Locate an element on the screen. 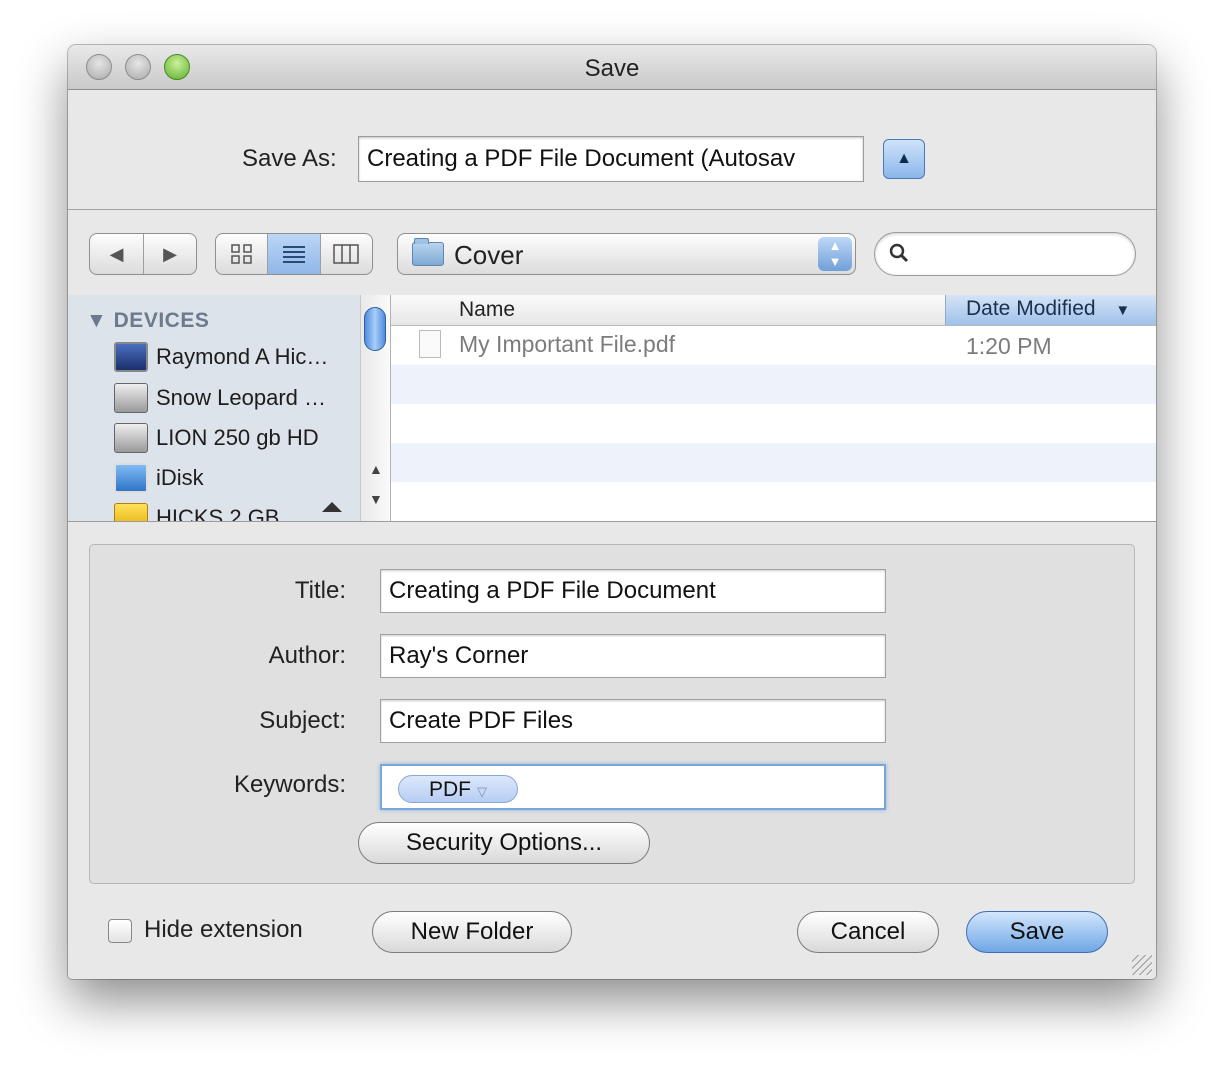  hide-extension-label: Hide extension is located at coordinates (223, 930).